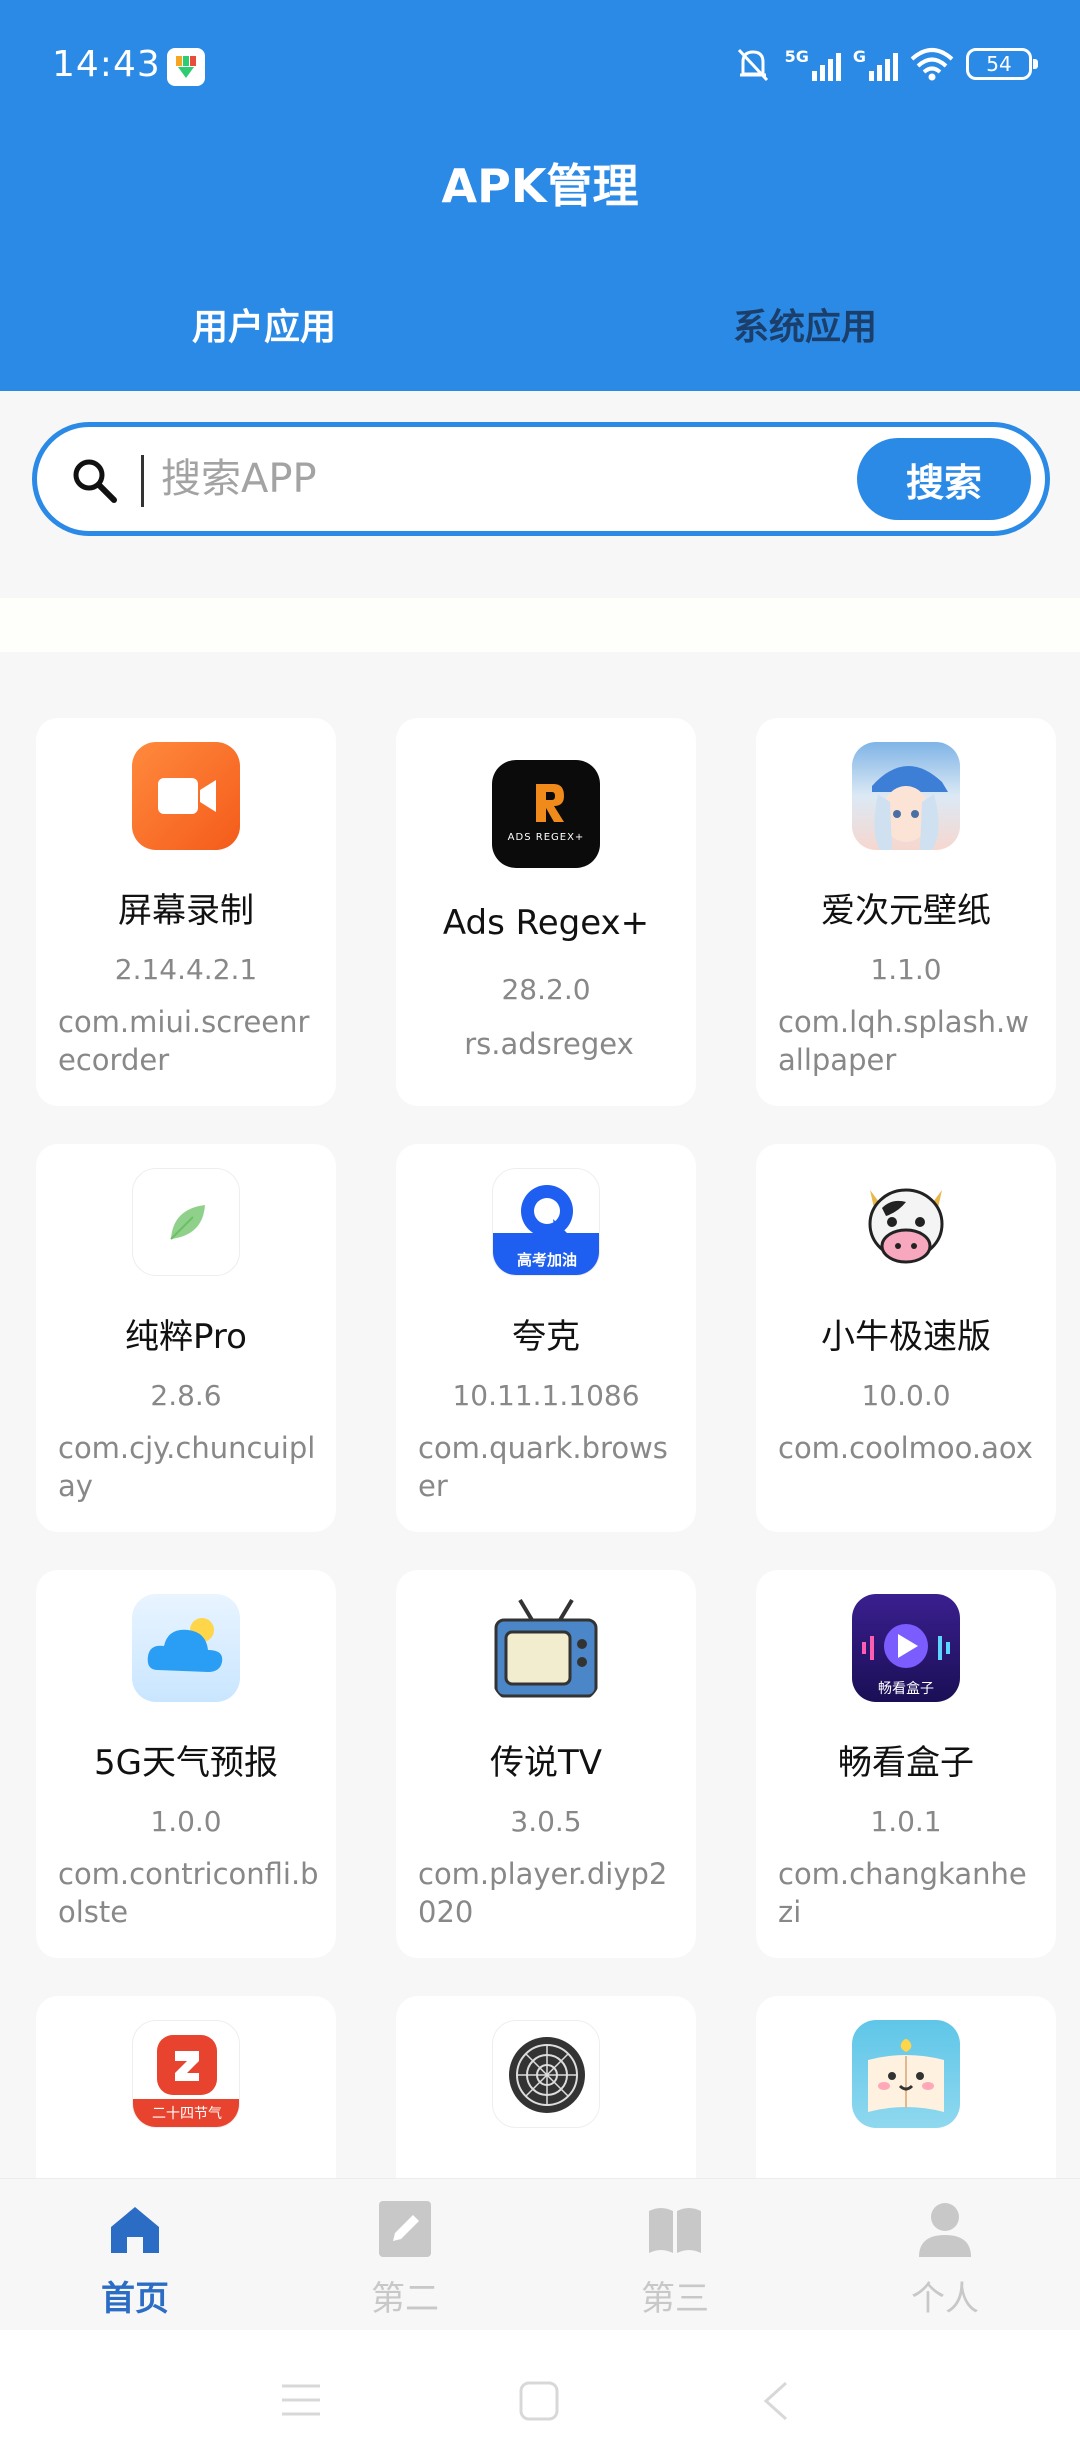 The height and width of the screenshot is (2460, 1080). Describe the element at coordinates (142, 481) in the screenshot. I see `text-cursor` at that location.